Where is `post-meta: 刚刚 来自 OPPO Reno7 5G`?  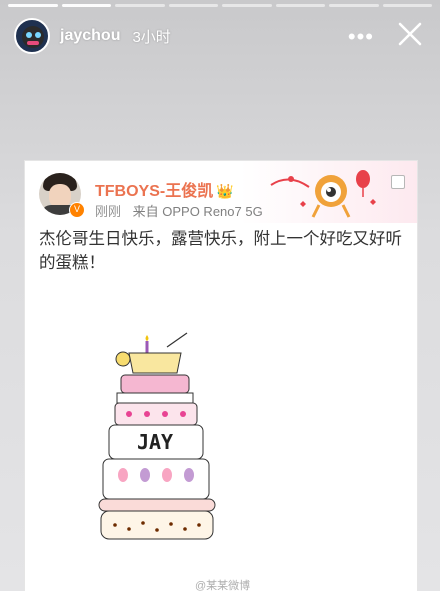 post-meta: 刚刚 来自 OPPO Reno7 5G is located at coordinates (179, 210).